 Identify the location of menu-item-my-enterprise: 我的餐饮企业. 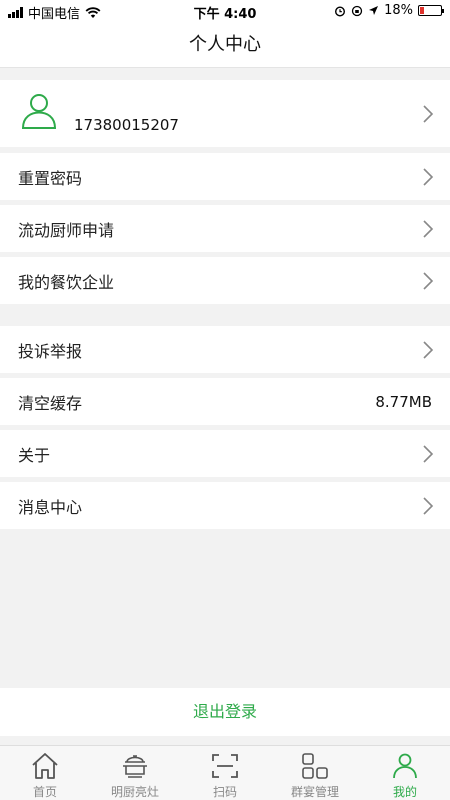
(225, 280).